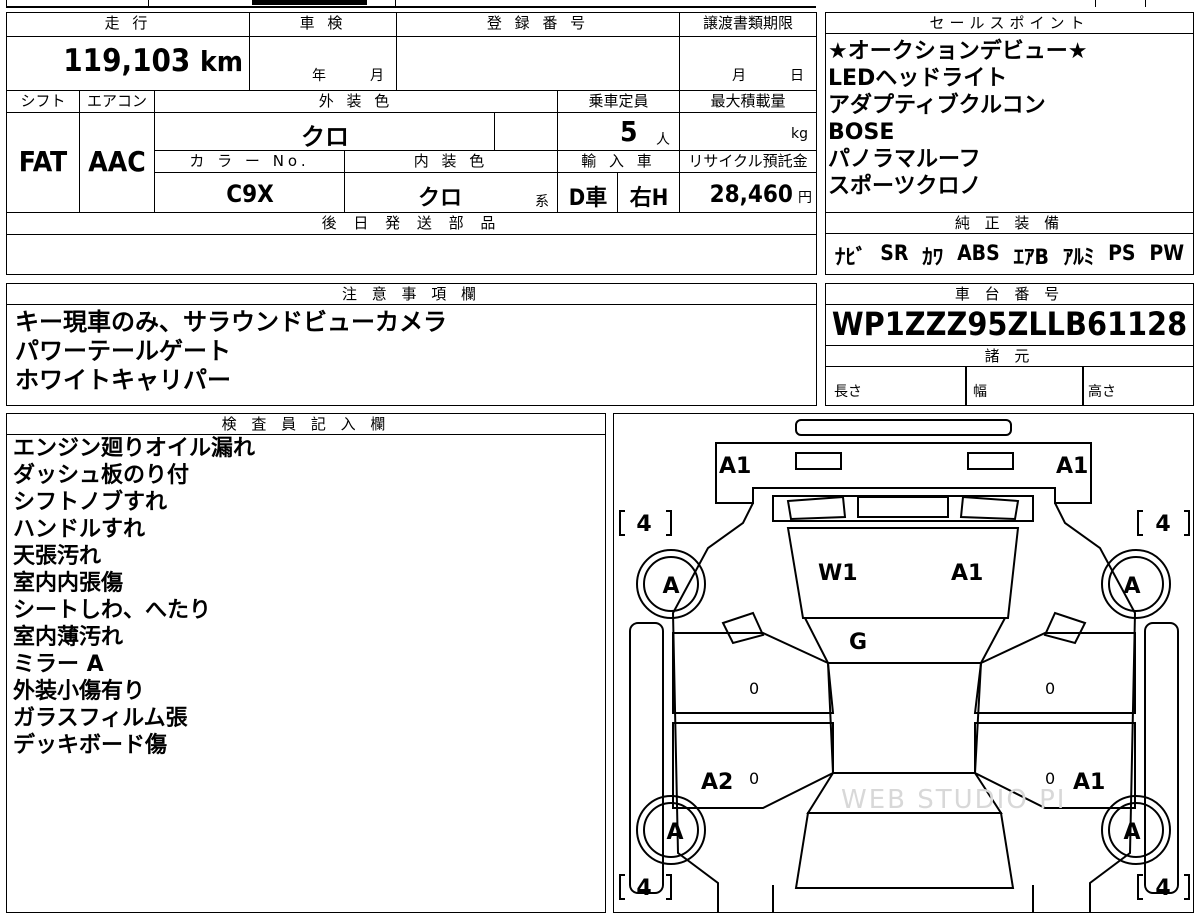 The width and height of the screenshot is (1200, 913). What do you see at coordinates (933, 257) in the screenshot?
I see `equipment-item: ｶﾜ` at bounding box center [933, 257].